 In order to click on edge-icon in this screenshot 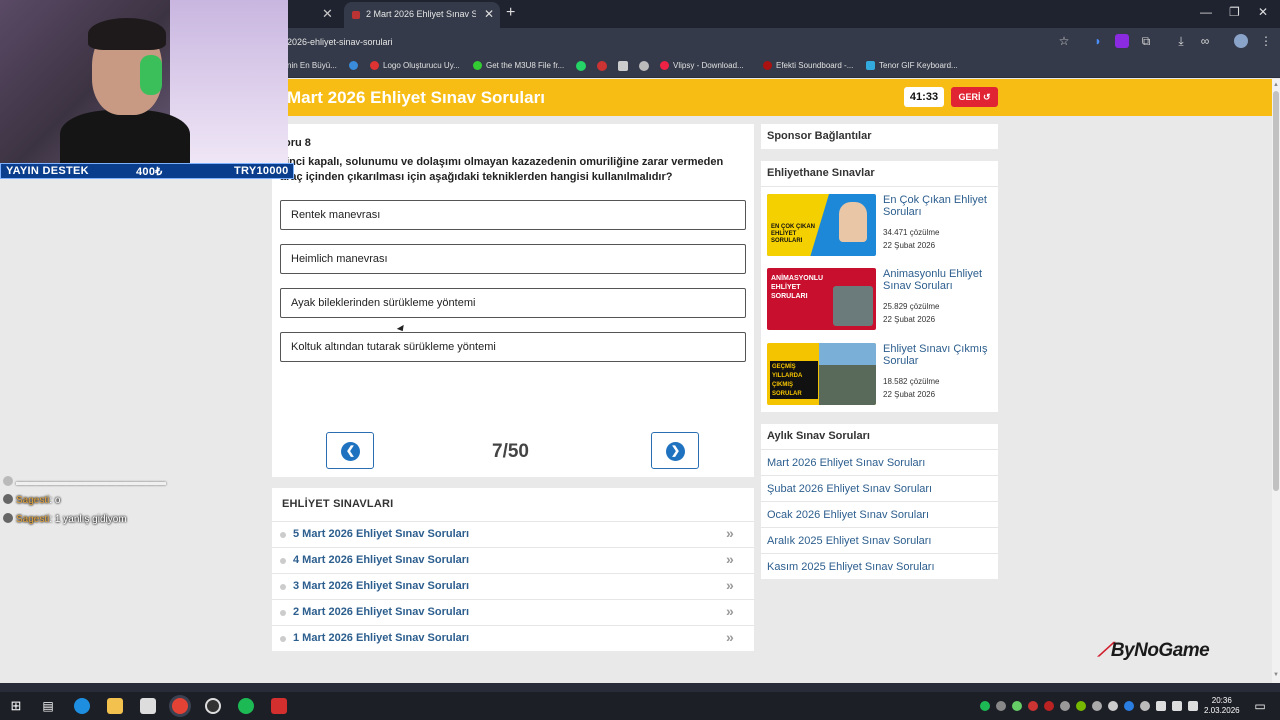, I will do `click(82, 706)`.